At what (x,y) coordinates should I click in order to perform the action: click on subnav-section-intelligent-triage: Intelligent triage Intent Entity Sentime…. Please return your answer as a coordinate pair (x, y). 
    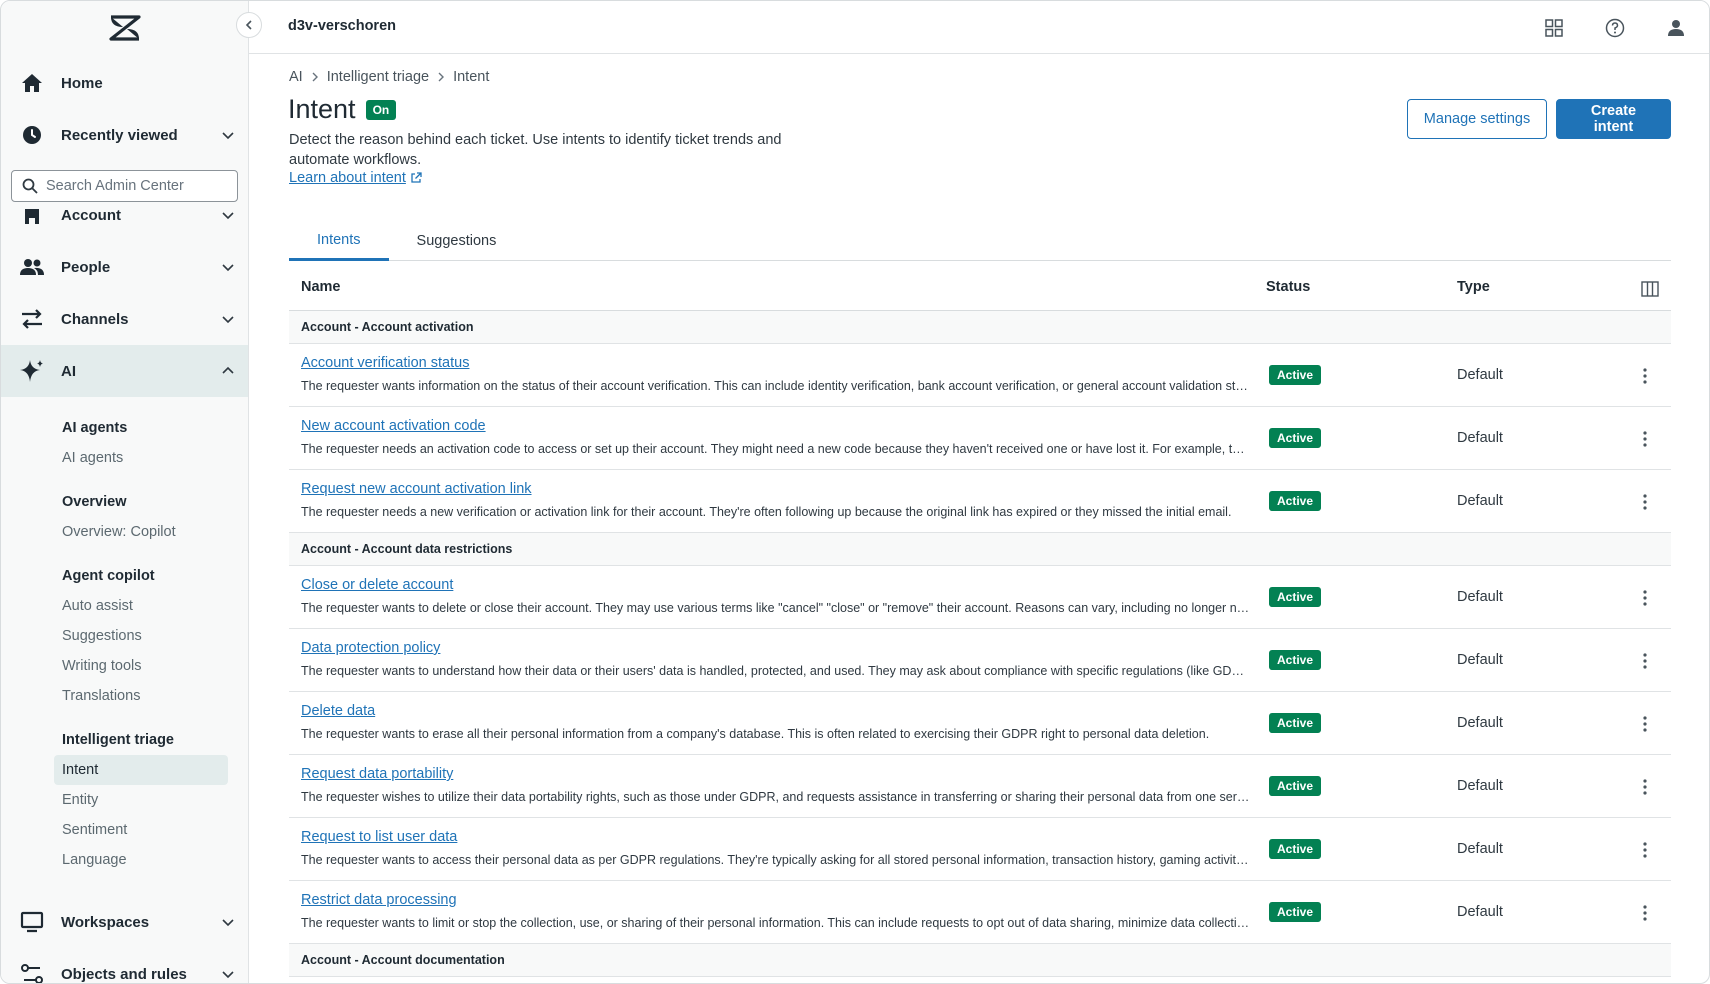
    Looking at the image, I should click on (124, 800).